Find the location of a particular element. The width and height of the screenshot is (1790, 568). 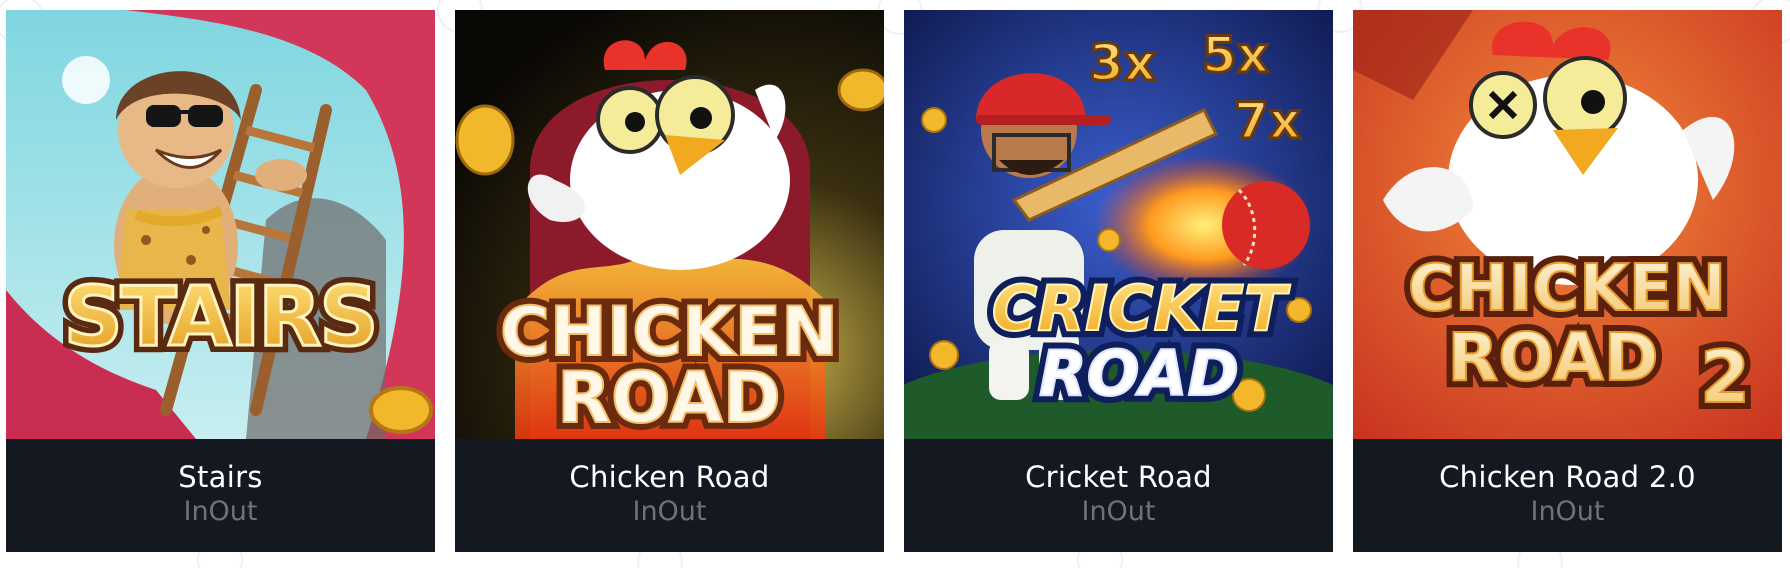

chicken-road-2-logo-number: 2 is located at coordinates (1725, 377).